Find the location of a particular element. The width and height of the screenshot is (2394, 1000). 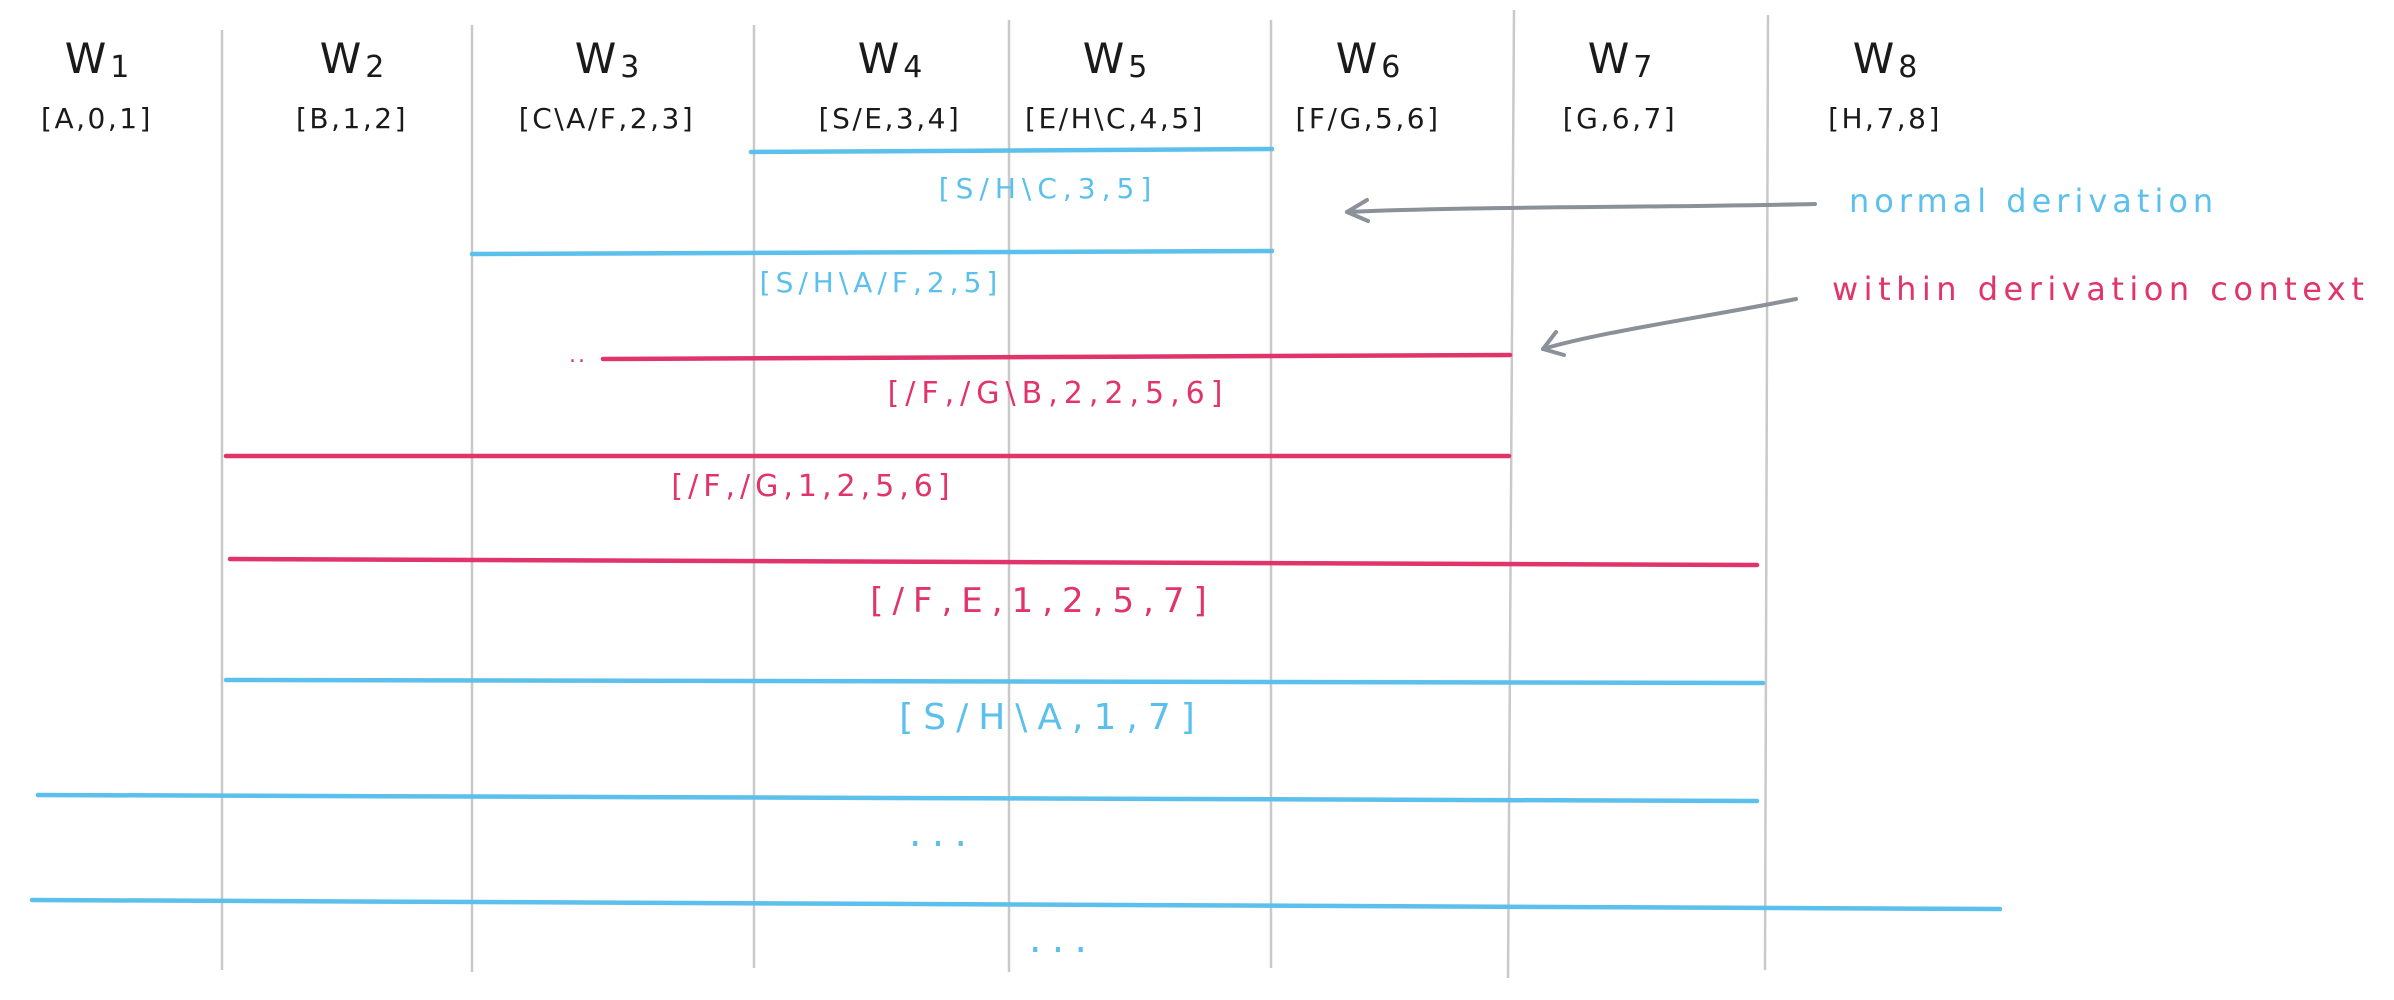

word-7-item: [G,6,7] is located at coordinates (1620, 118).